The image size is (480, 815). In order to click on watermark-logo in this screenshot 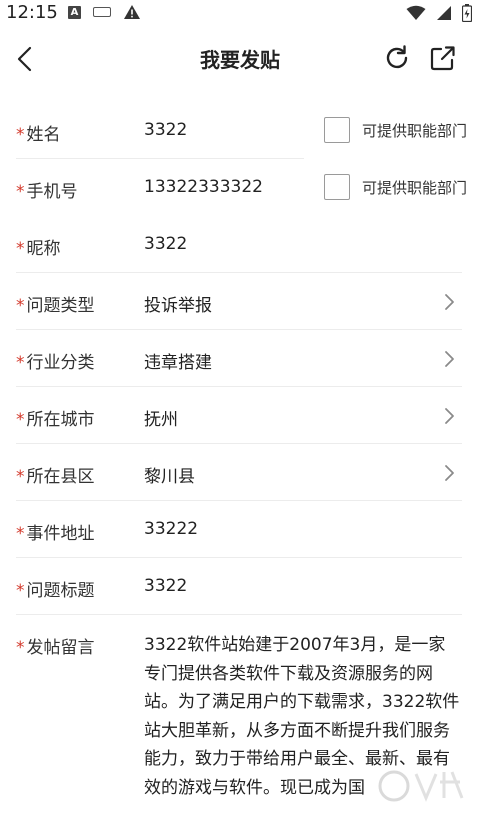, I will do `click(421, 786)`.